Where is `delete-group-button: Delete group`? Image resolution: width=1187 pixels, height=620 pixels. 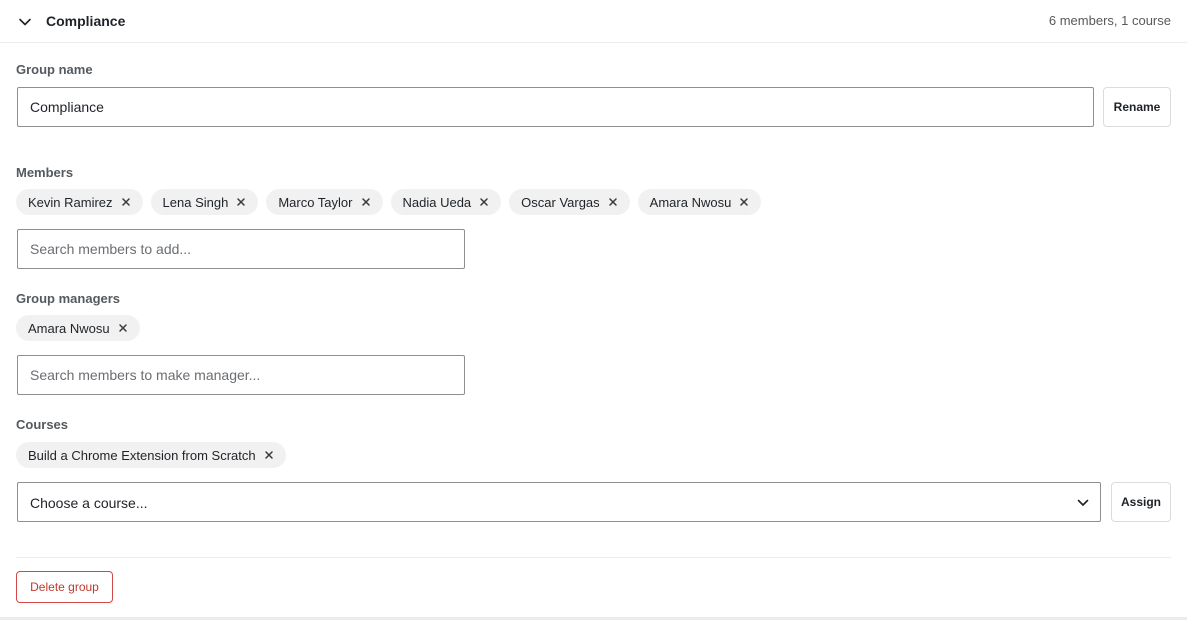 delete-group-button: Delete group is located at coordinates (64, 587).